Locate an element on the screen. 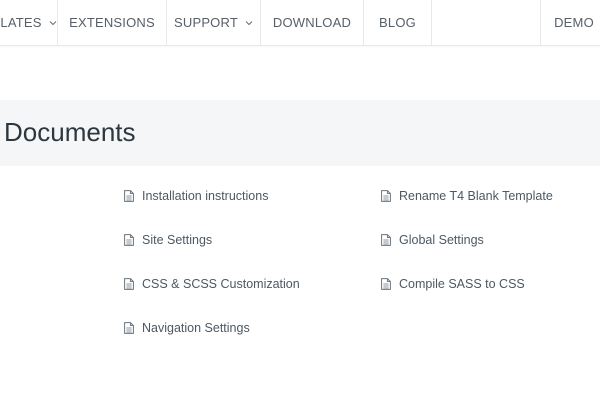 The width and height of the screenshot is (600, 400). nav-item-label: DOWNLOAD is located at coordinates (312, 22).